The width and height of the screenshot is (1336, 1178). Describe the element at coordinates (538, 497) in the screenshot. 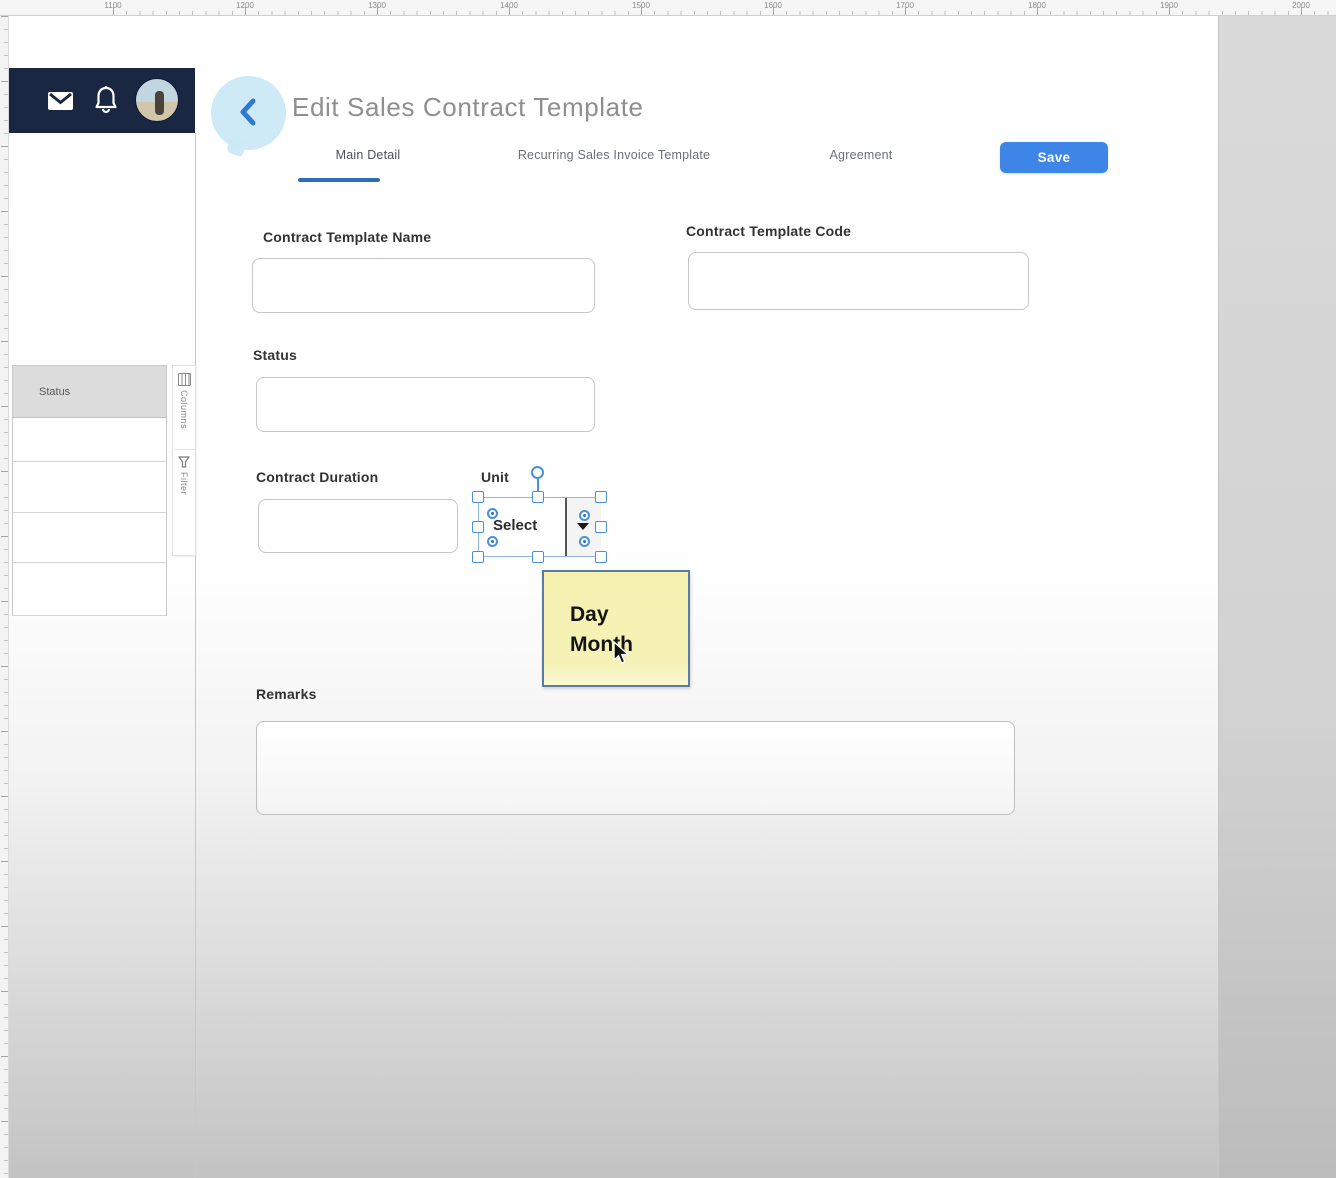

I see `resize-handle-n` at that location.